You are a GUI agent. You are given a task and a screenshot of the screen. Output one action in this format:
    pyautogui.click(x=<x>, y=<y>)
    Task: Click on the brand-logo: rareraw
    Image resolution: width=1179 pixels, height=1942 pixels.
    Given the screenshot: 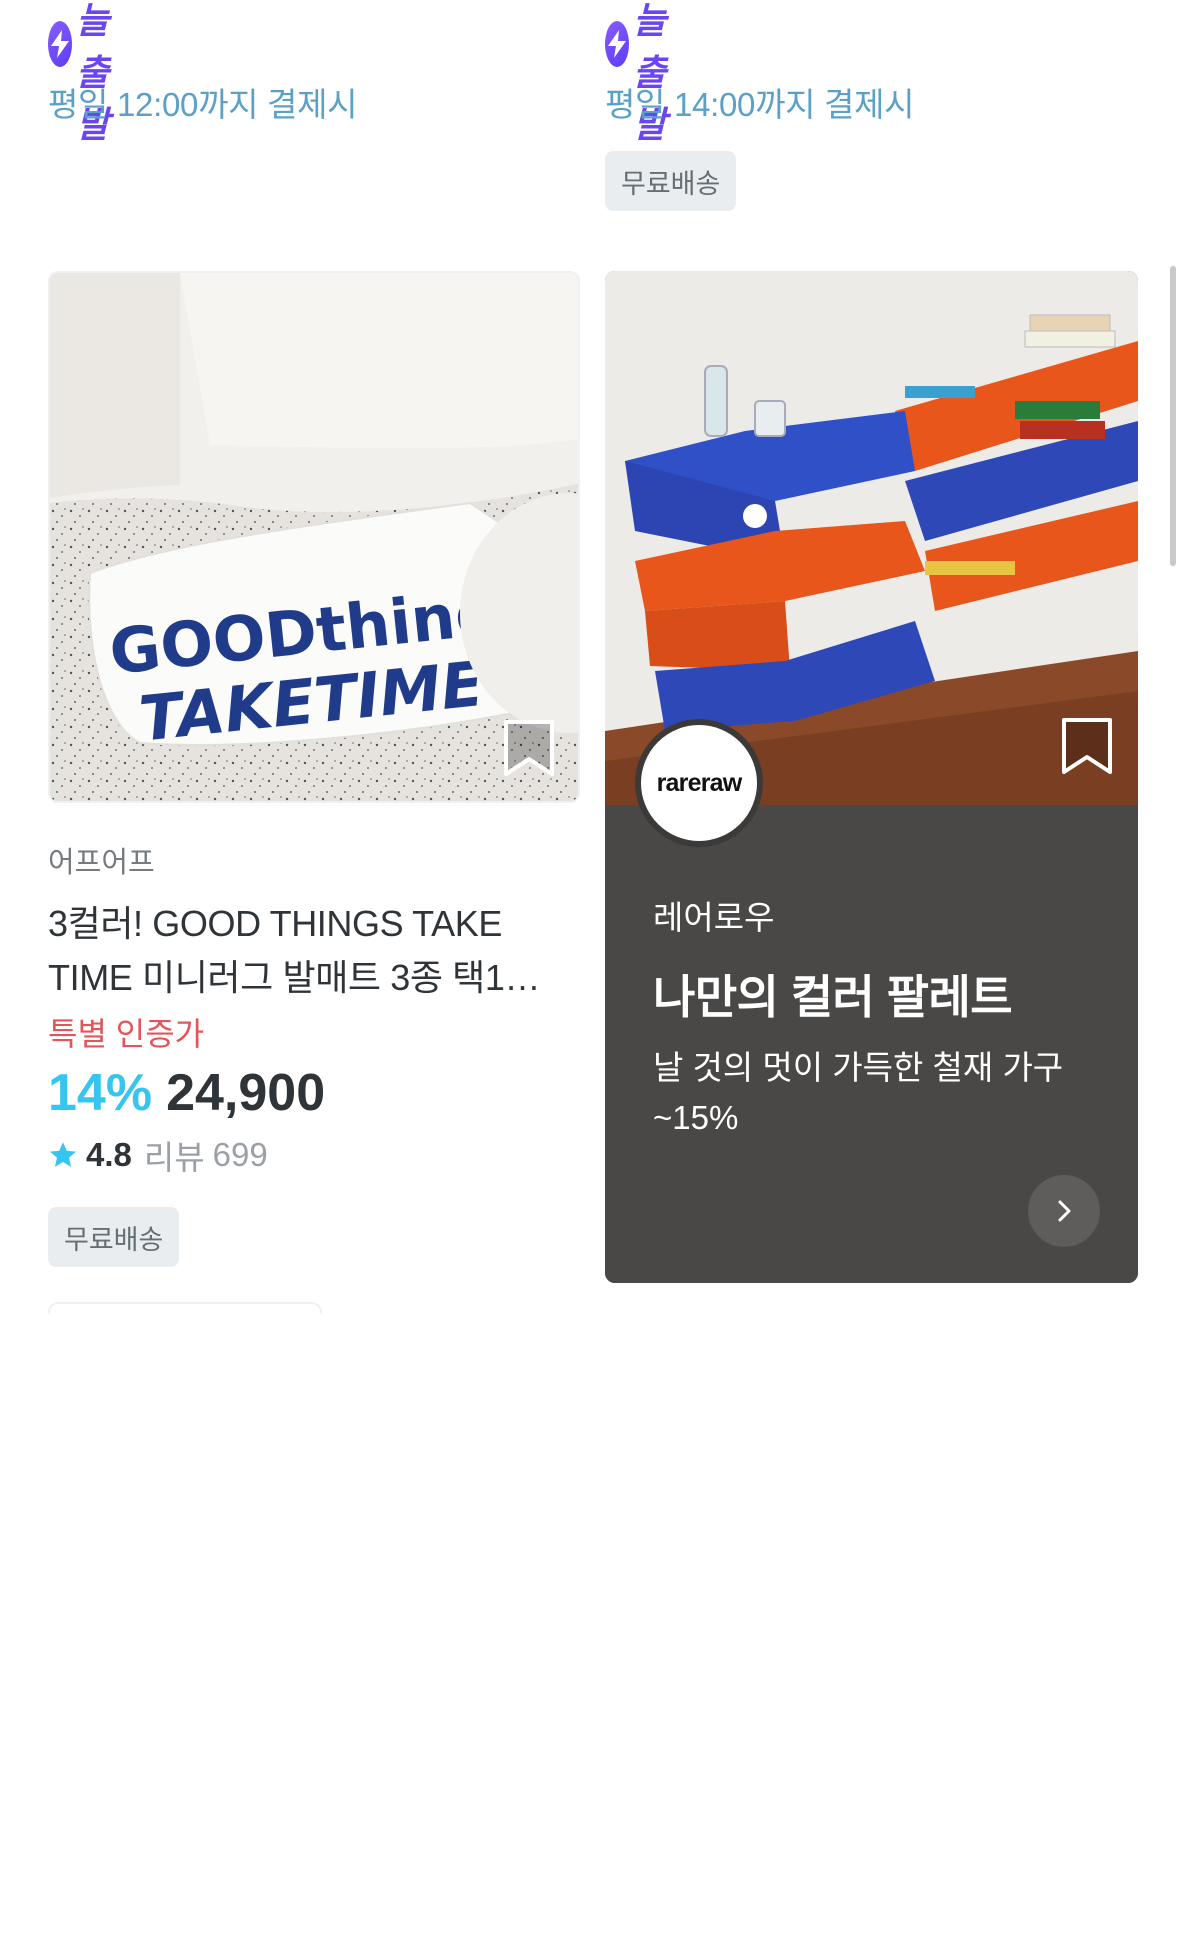 What is the action you would take?
    pyautogui.click(x=699, y=783)
    